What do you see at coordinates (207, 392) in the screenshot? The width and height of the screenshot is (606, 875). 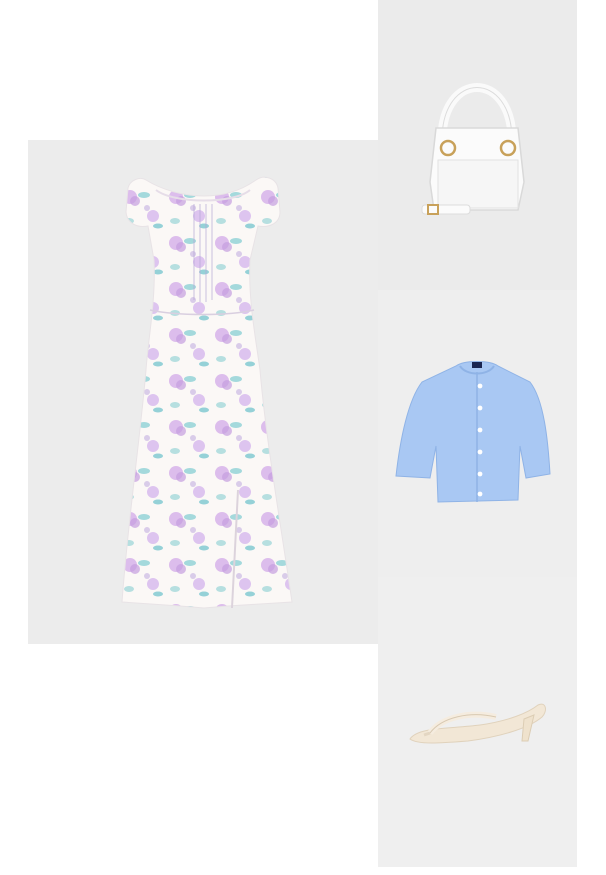 I see `dress-icon` at bounding box center [207, 392].